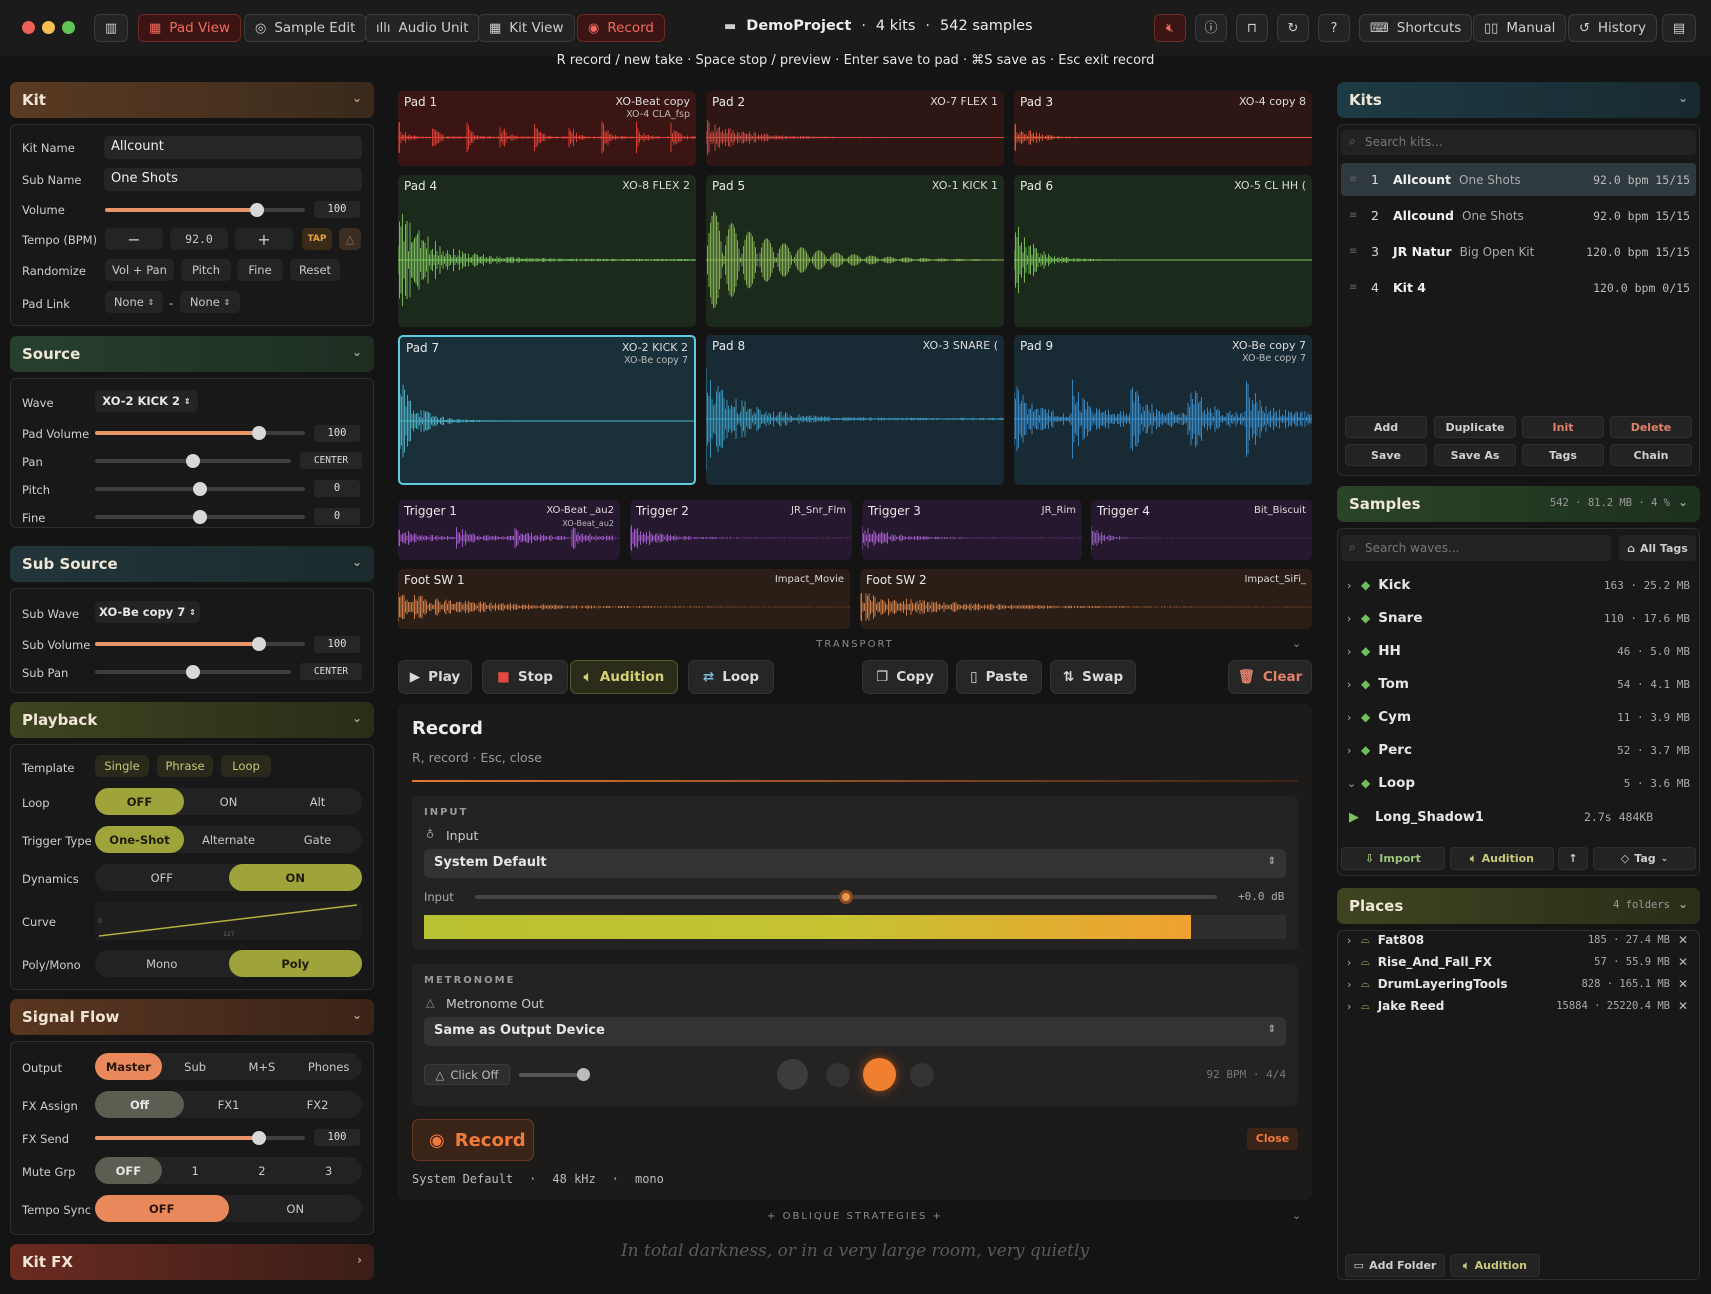 The image size is (1711, 1294). I want to click on close-window-button, so click(28, 27).